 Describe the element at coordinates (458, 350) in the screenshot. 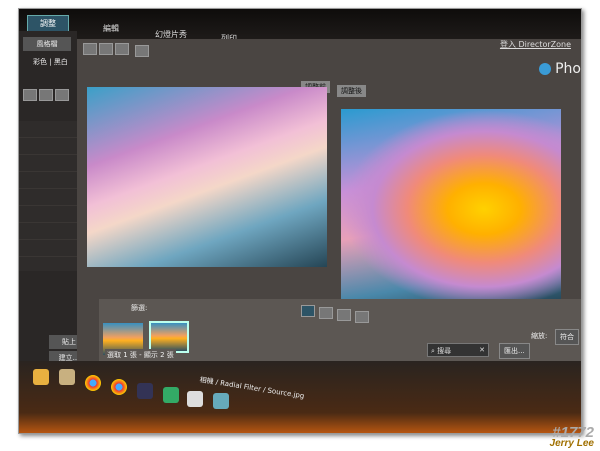

I see `search-input: ⌕ 搜尋 ✕` at that location.